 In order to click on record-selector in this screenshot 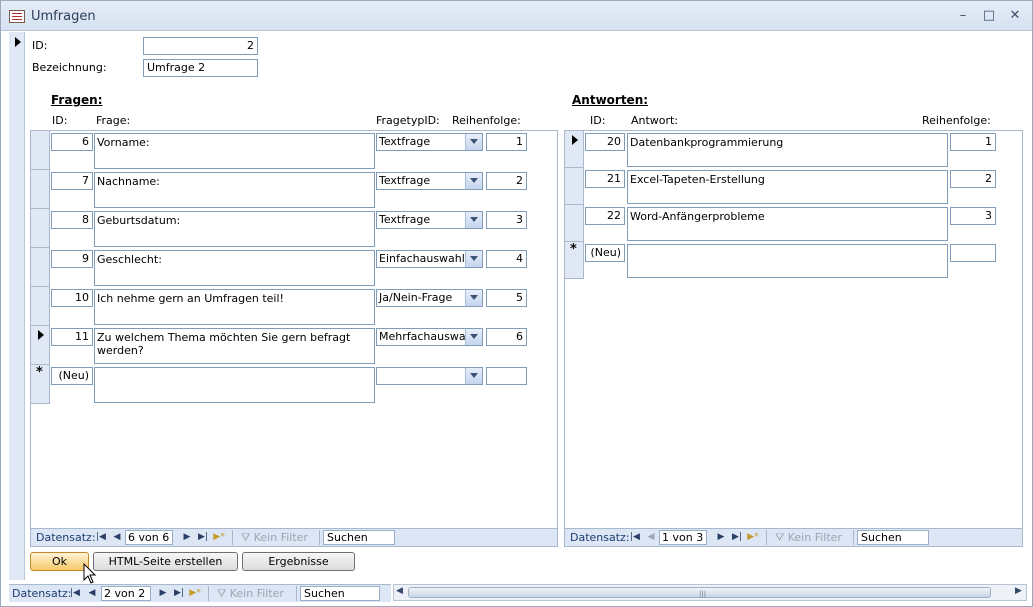, I will do `click(17, 306)`.